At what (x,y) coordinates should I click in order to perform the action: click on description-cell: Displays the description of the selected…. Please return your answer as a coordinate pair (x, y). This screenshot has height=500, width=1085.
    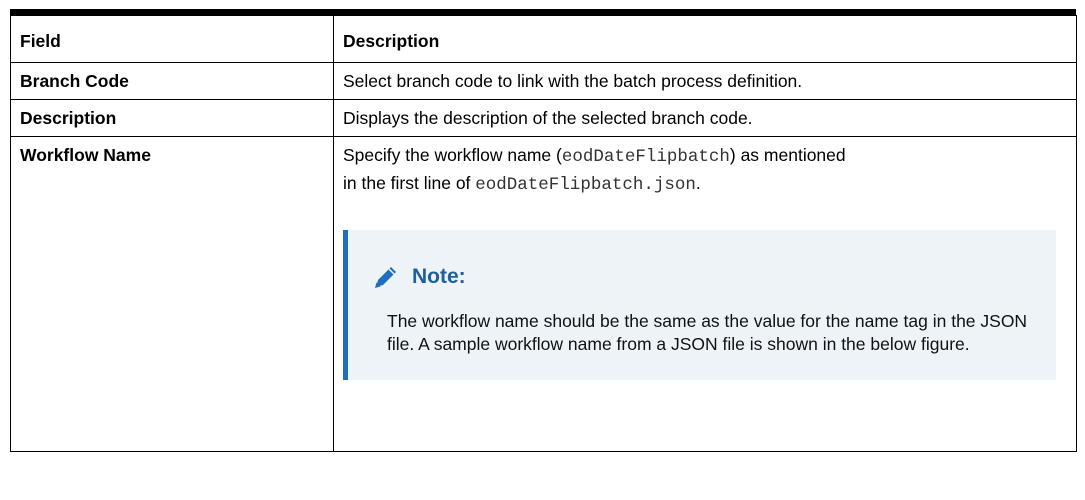
    Looking at the image, I should click on (705, 118).